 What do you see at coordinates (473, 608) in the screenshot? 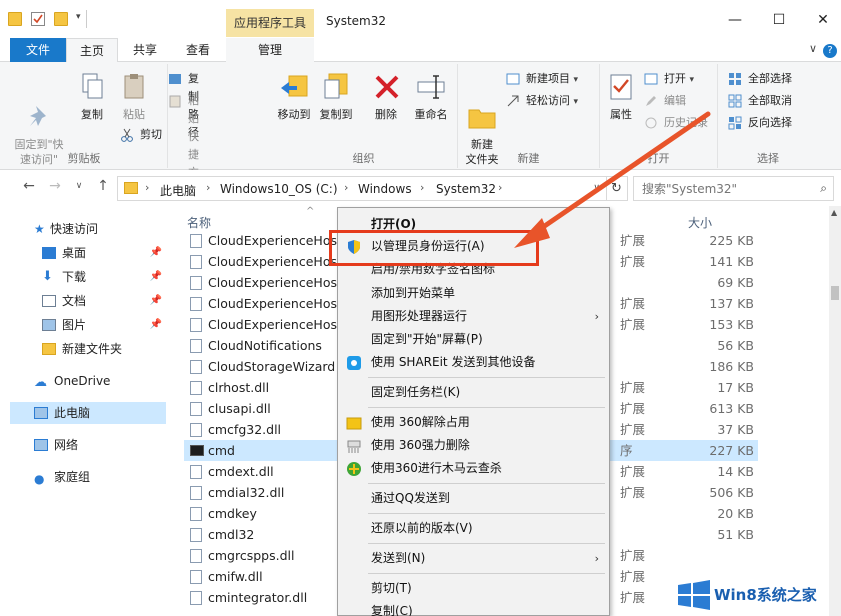
I see `menu-copy: 复制(C)` at bounding box center [473, 608].